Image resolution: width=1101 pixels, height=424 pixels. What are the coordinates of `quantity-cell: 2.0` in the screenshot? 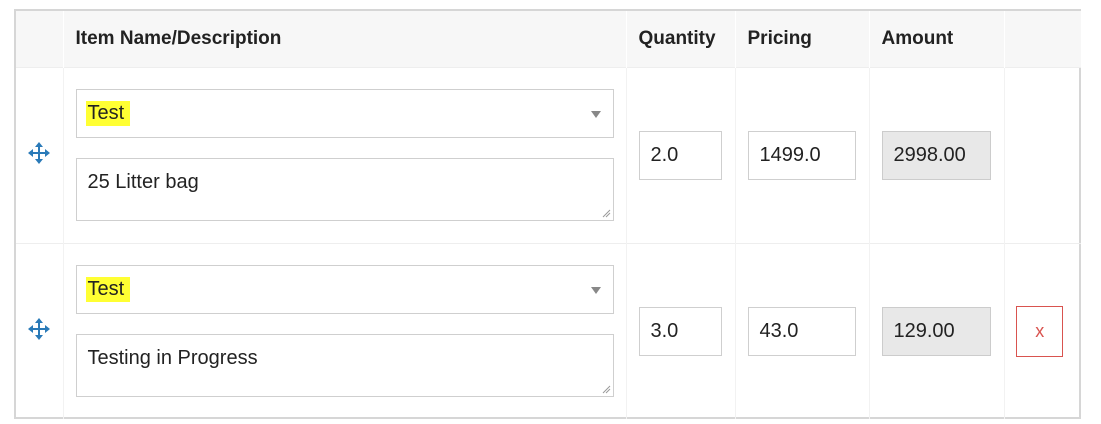 It's located at (681, 155).